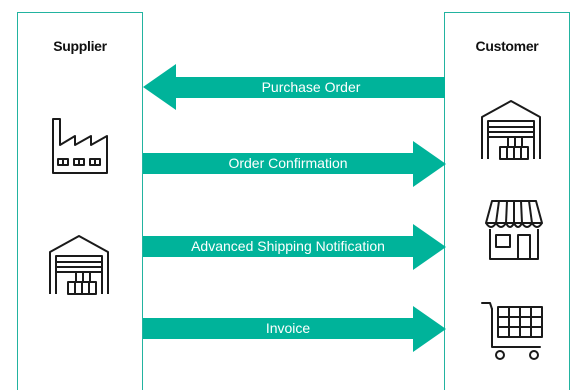 The width and height of the screenshot is (571, 390). Describe the element at coordinates (288, 328) in the screenshot. I see `invoice-label: Invoice` at that location.